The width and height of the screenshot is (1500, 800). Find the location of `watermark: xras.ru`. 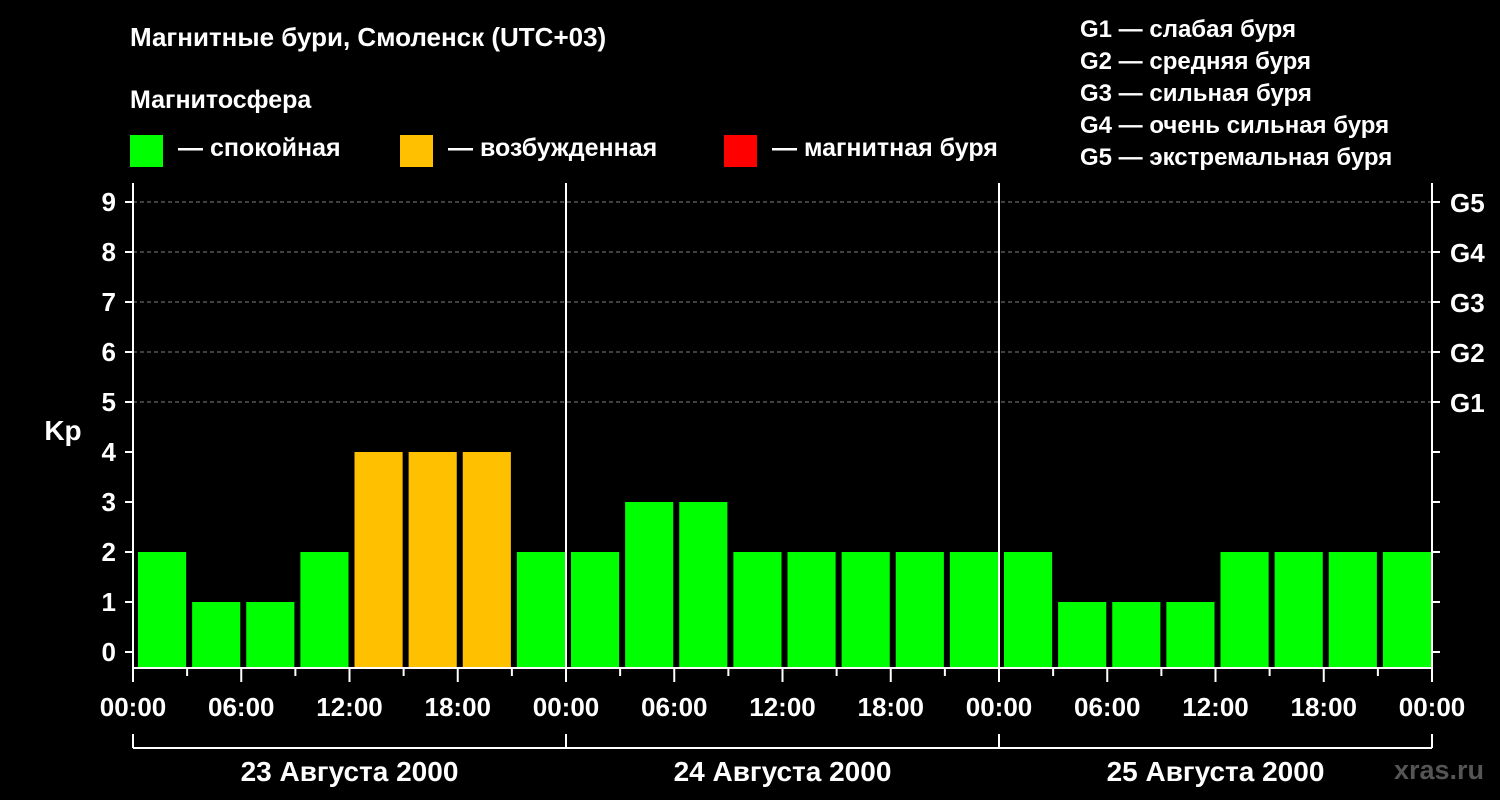

watermark: xras.ru is located at coordinates (1438, 770).